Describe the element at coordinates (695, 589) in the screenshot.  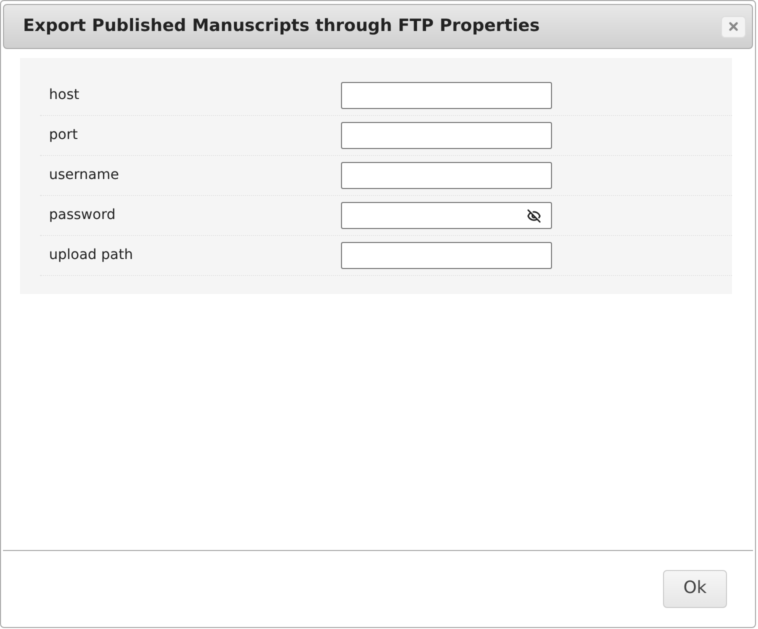
I see `ok-button: Ok` at that location.